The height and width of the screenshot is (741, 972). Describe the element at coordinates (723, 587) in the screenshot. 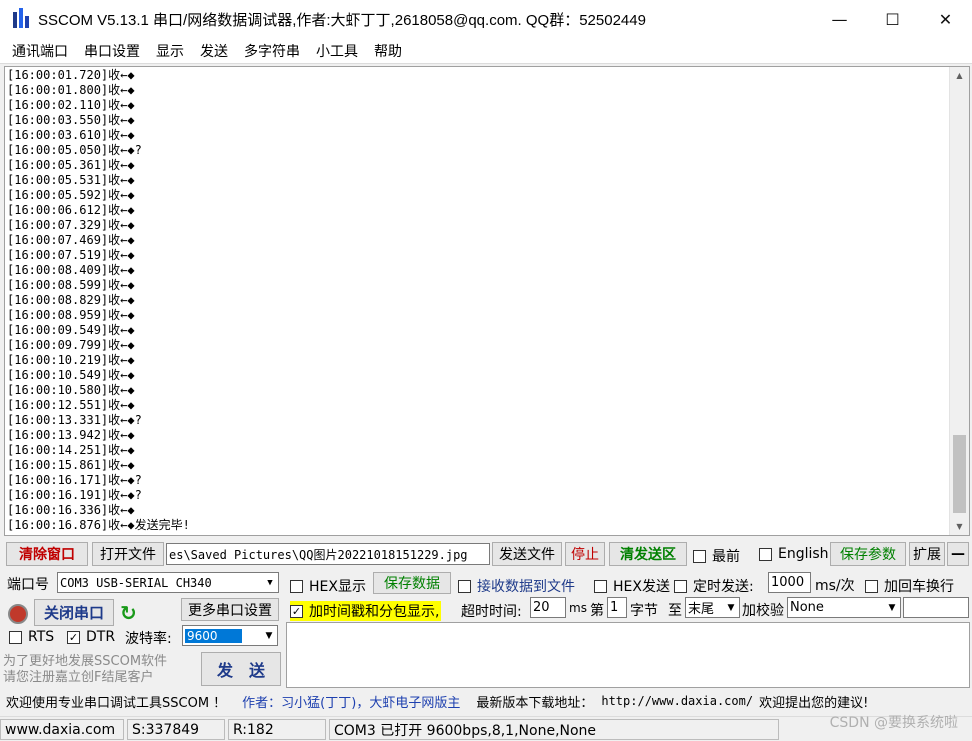

I see `timed-send-label: 定时发送:` at that location.